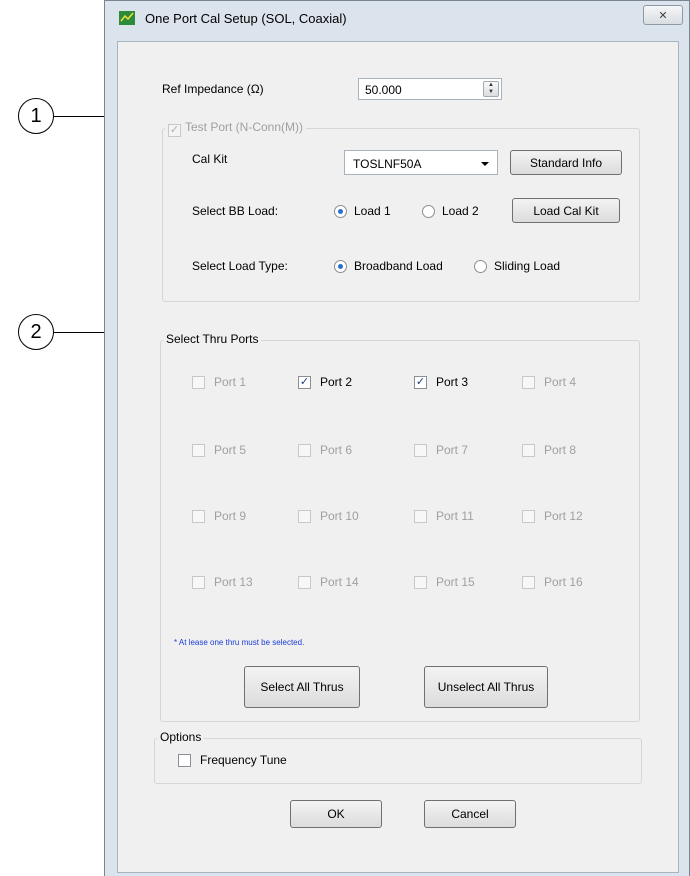  I want to click on cal-kit-dropdown: TOSLNF50A, so click(421, 162).